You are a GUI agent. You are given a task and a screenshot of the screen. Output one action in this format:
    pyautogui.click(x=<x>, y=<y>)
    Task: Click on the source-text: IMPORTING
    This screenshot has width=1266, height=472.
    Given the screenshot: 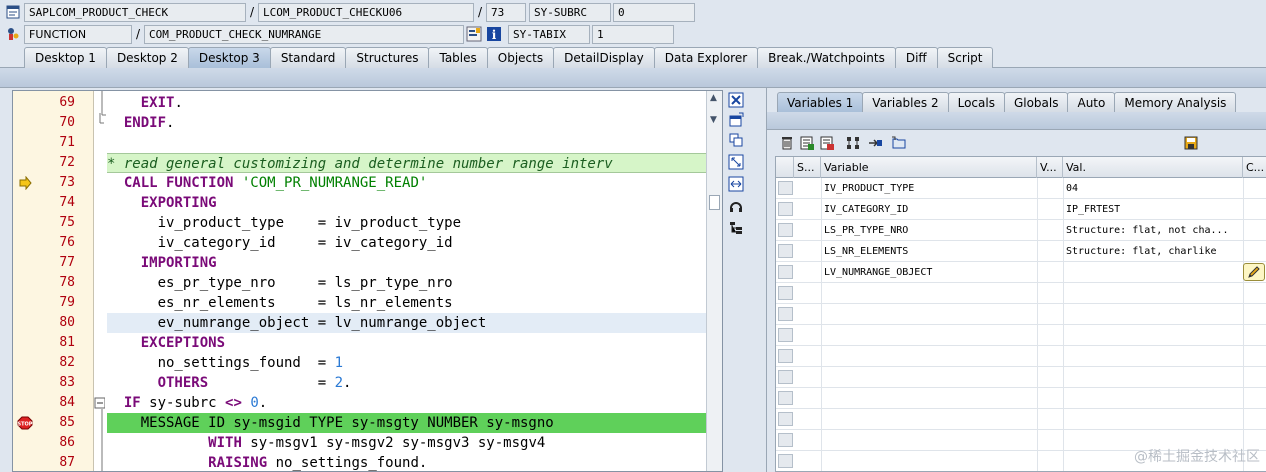 What is the action you would take?
    pyautogui.click(x=407, y=263)
    